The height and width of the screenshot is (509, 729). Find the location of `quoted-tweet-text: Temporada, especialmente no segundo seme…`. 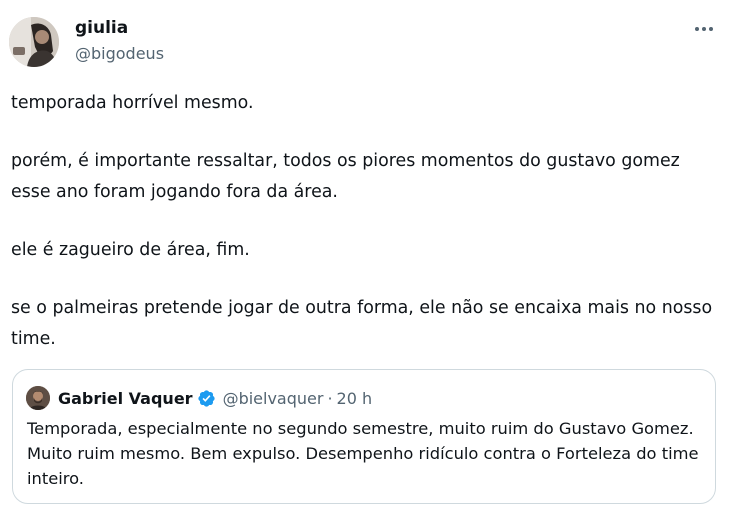

quoted-tweet-text: Temporada, especialmente no segundo seme… is located at coordinates (363, 453).